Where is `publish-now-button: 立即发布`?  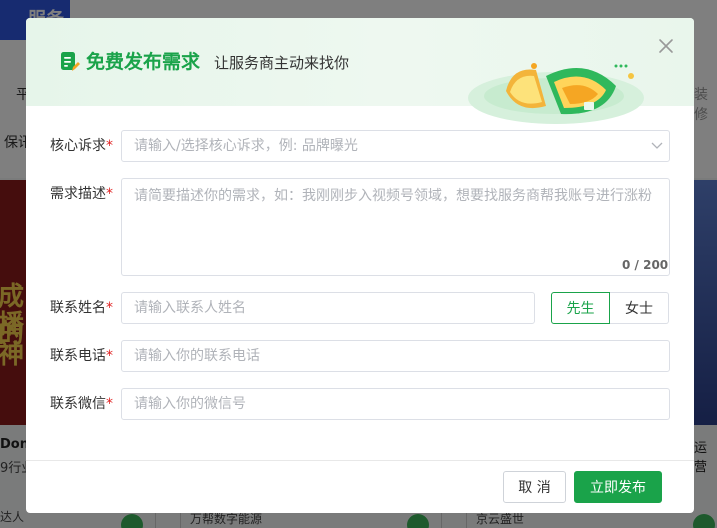 publish-now-button: 立即发布 is located at coordinates (618, 487).